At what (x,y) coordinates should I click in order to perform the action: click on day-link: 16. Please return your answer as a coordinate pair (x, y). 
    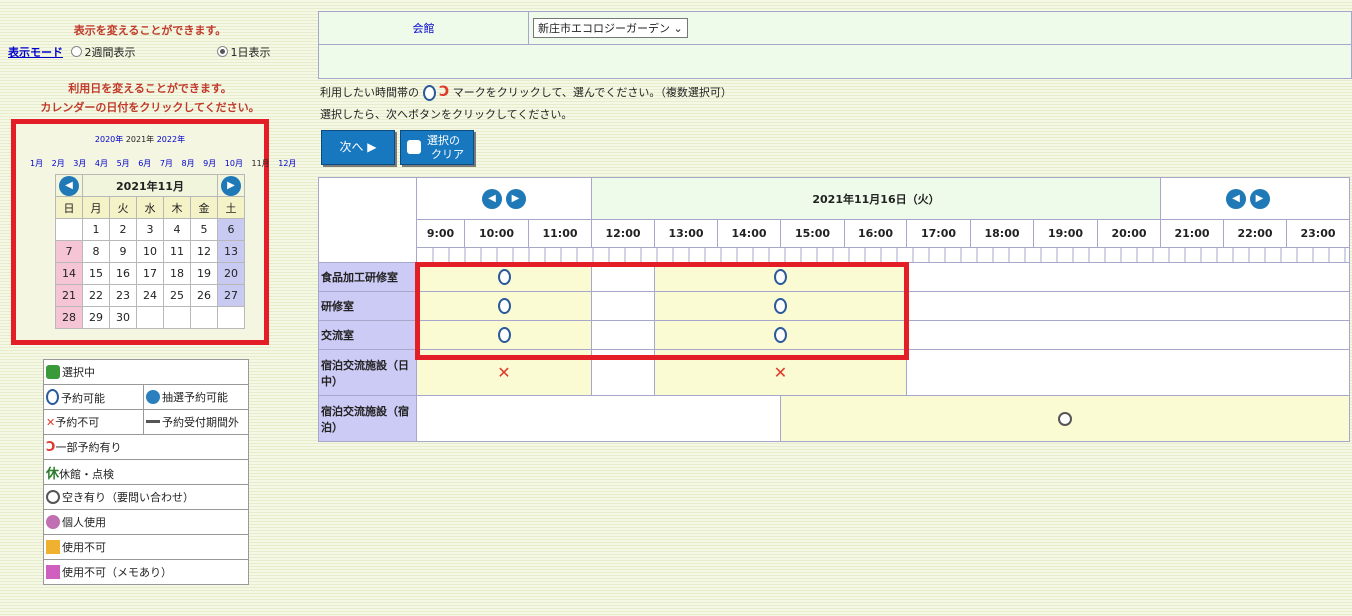
    Looking at the image, I should click on (123, 273).